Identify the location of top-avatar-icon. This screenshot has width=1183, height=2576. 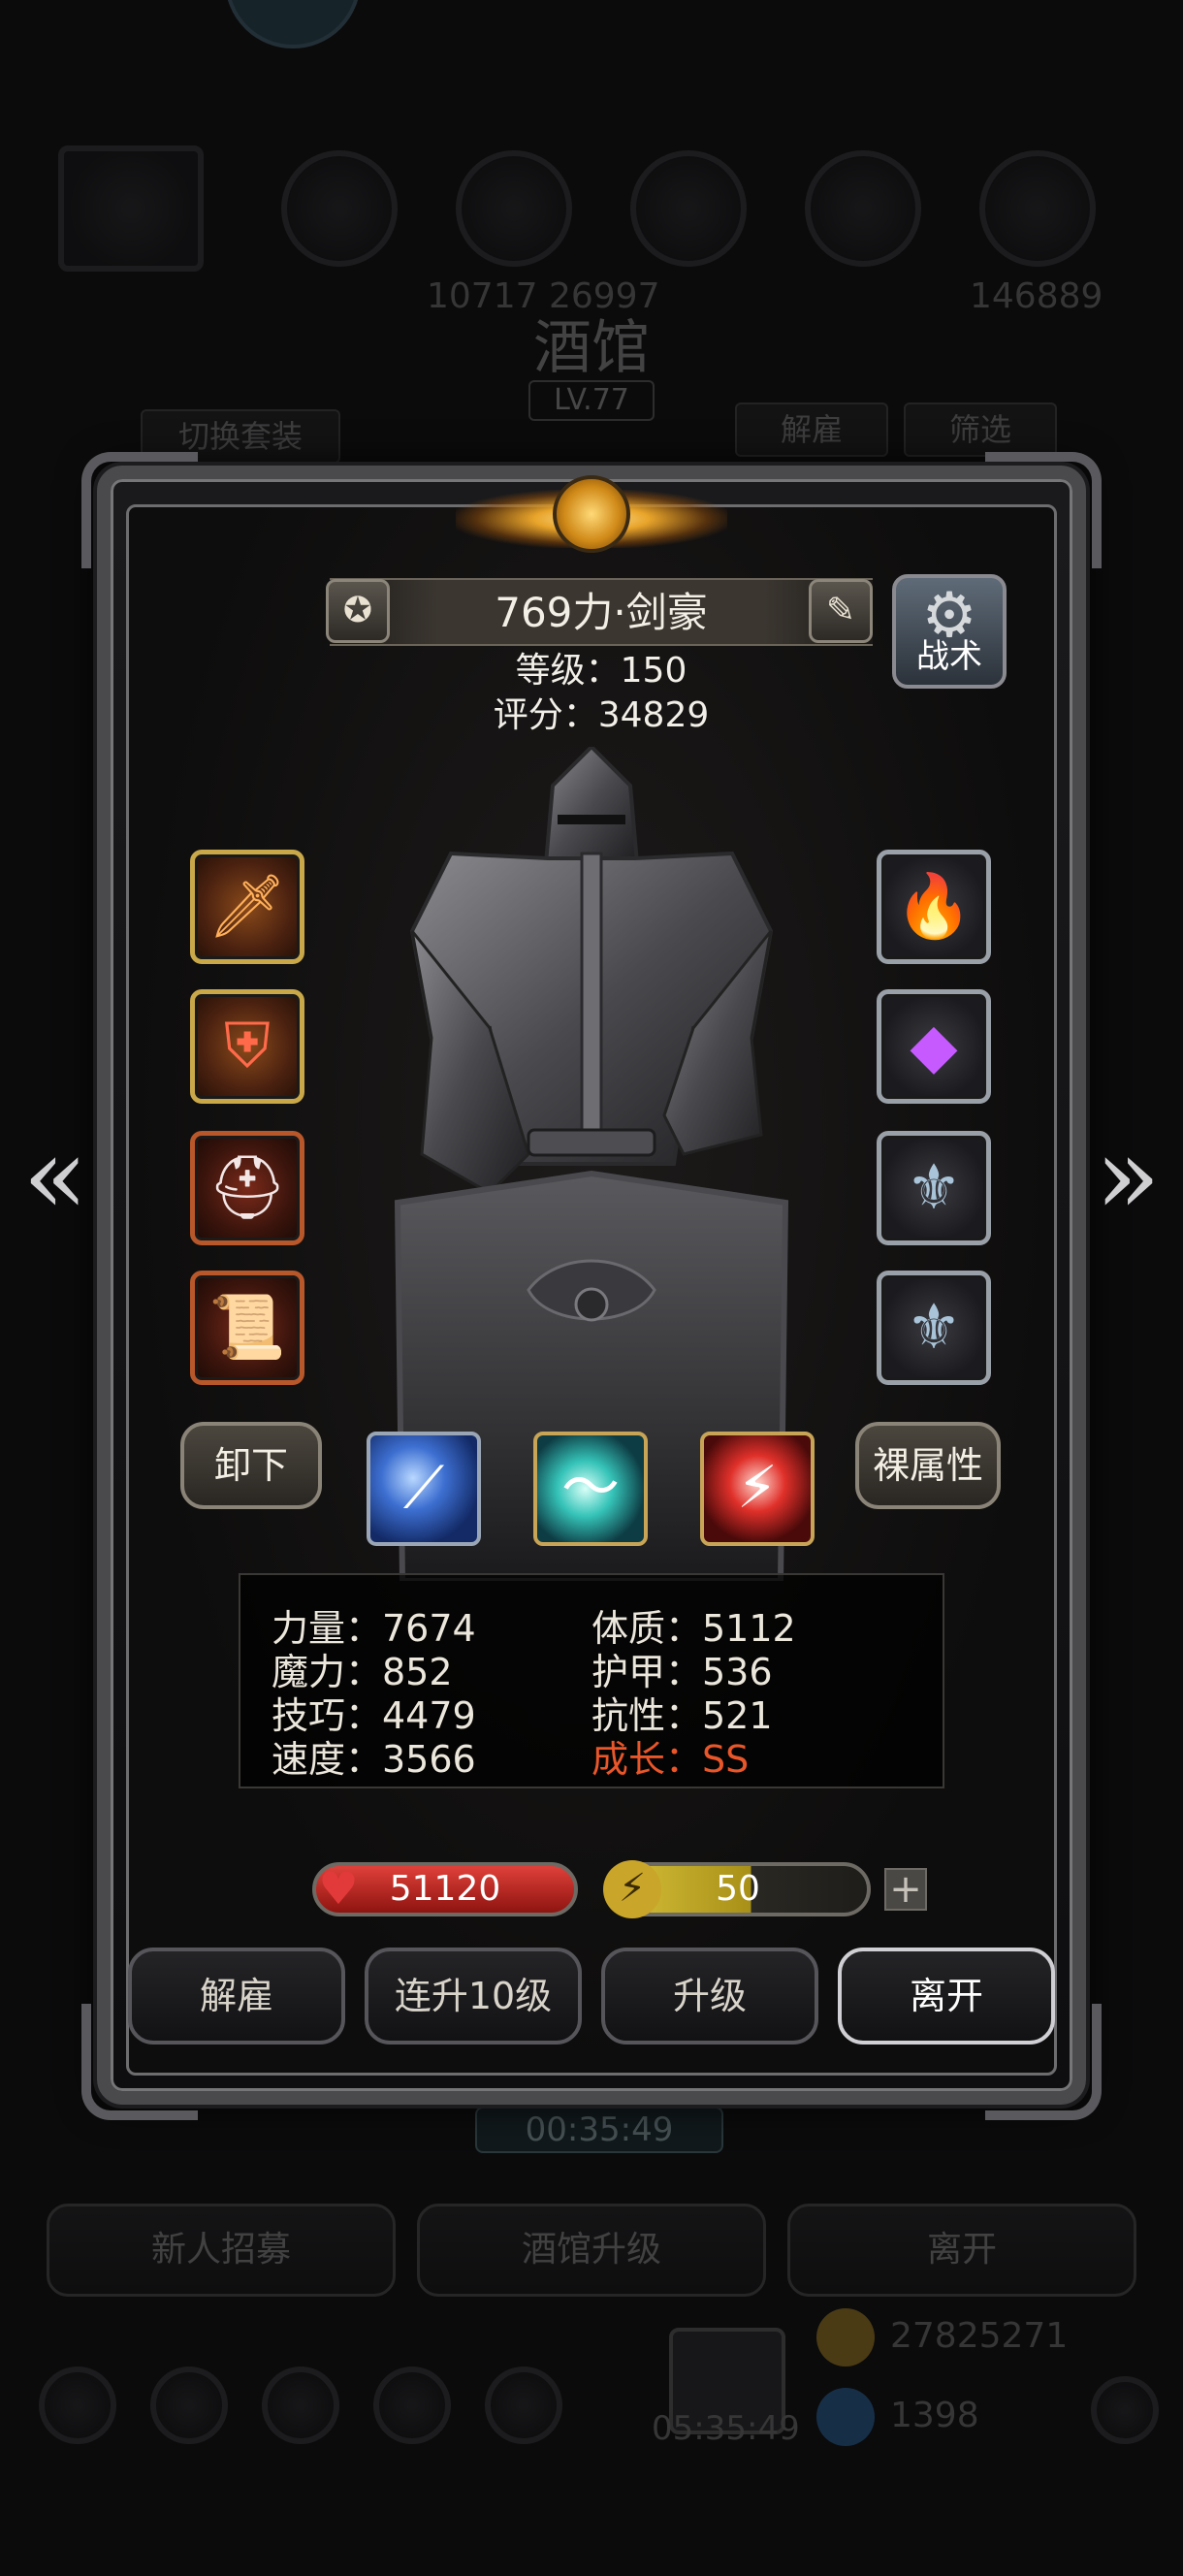
(293, 24).